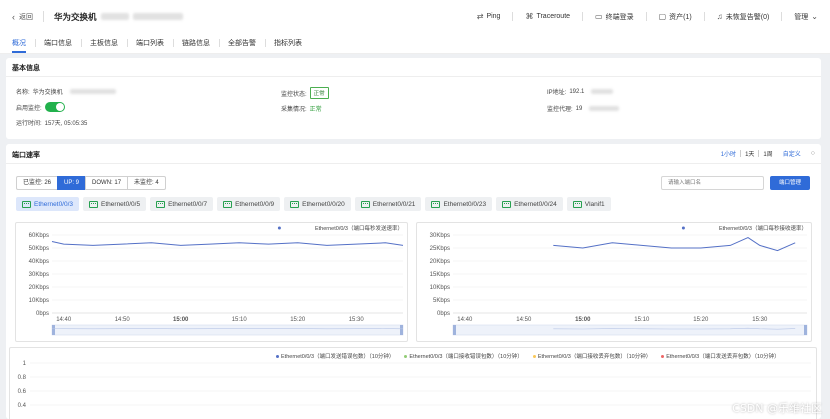  I want to click on refresh-icon: ○, so click(813, 153).